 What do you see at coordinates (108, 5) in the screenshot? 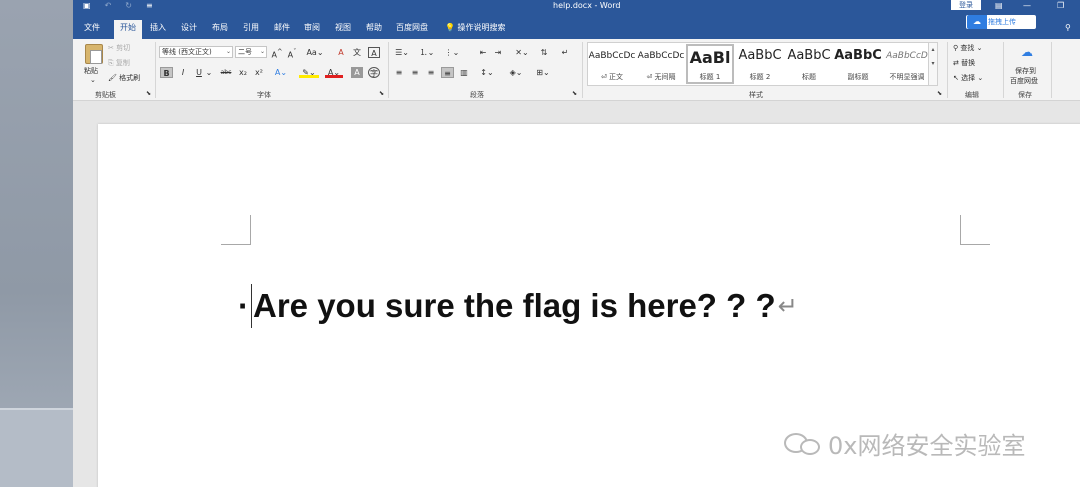
I see `undo-icon: ↶` at bounding box center [108, 5].